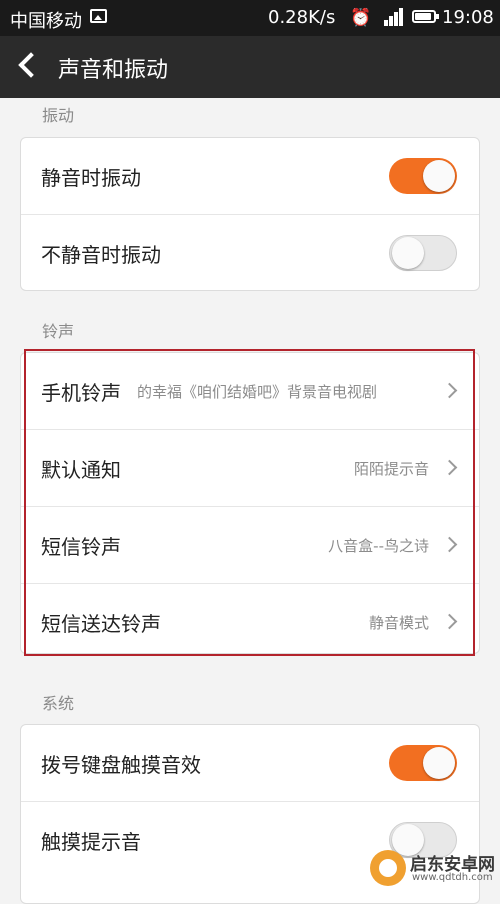 Image resolution: width=500 pixels, height=904 pixels. Describe the element at coordinates (31, 65) in the screenshot. I see `back-arrow-icon` at that location.